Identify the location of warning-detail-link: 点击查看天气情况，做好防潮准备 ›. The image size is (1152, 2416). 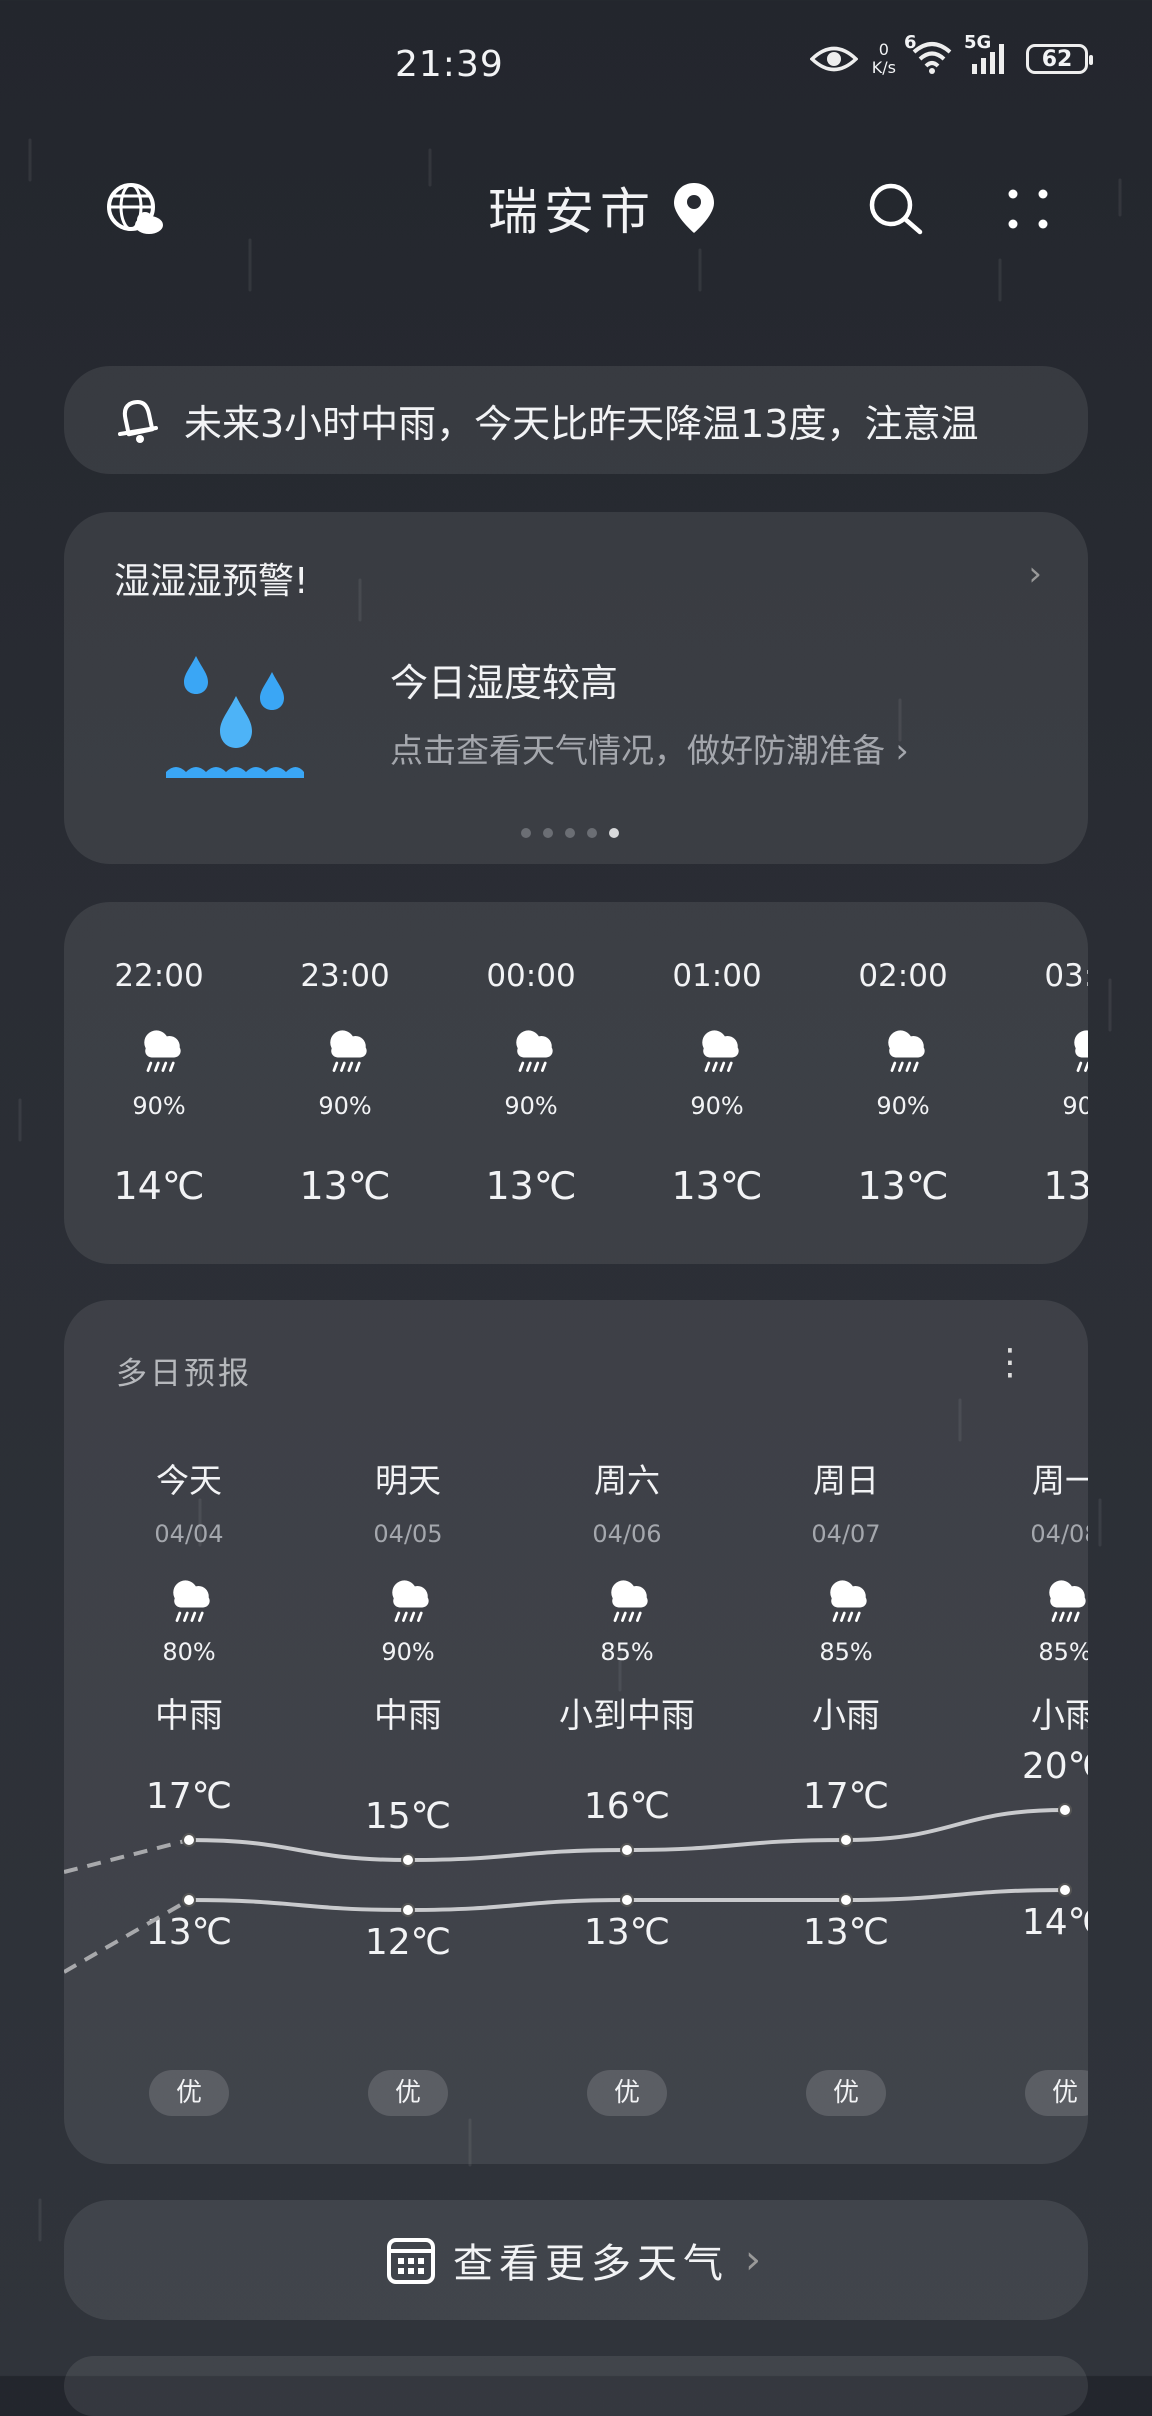
(649, 748).